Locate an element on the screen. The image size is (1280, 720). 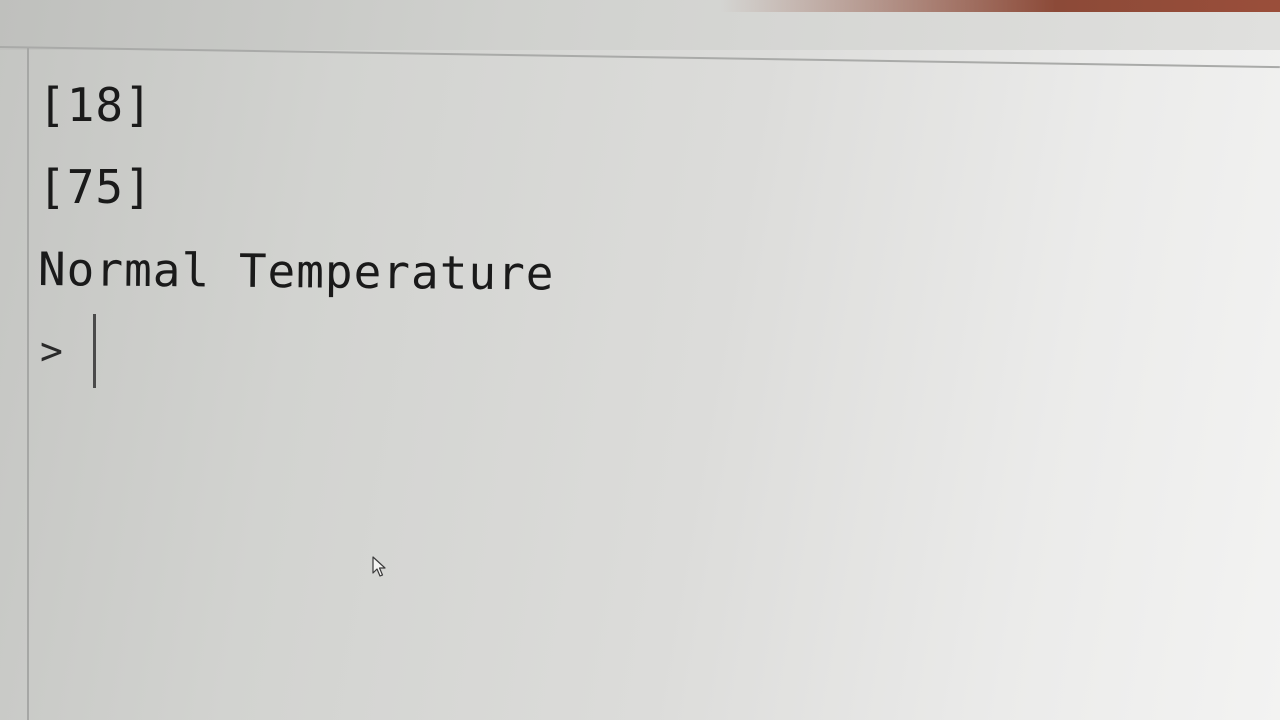
console-output-line: [18] is located at coordinates (95, 105).